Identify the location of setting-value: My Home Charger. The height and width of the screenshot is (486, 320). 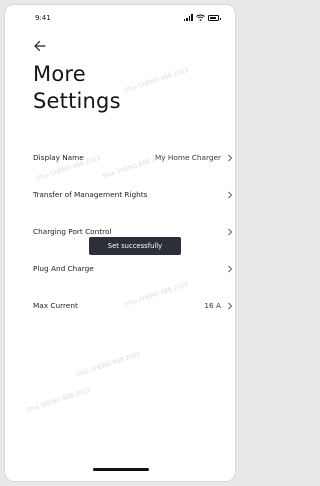
(188, 157).